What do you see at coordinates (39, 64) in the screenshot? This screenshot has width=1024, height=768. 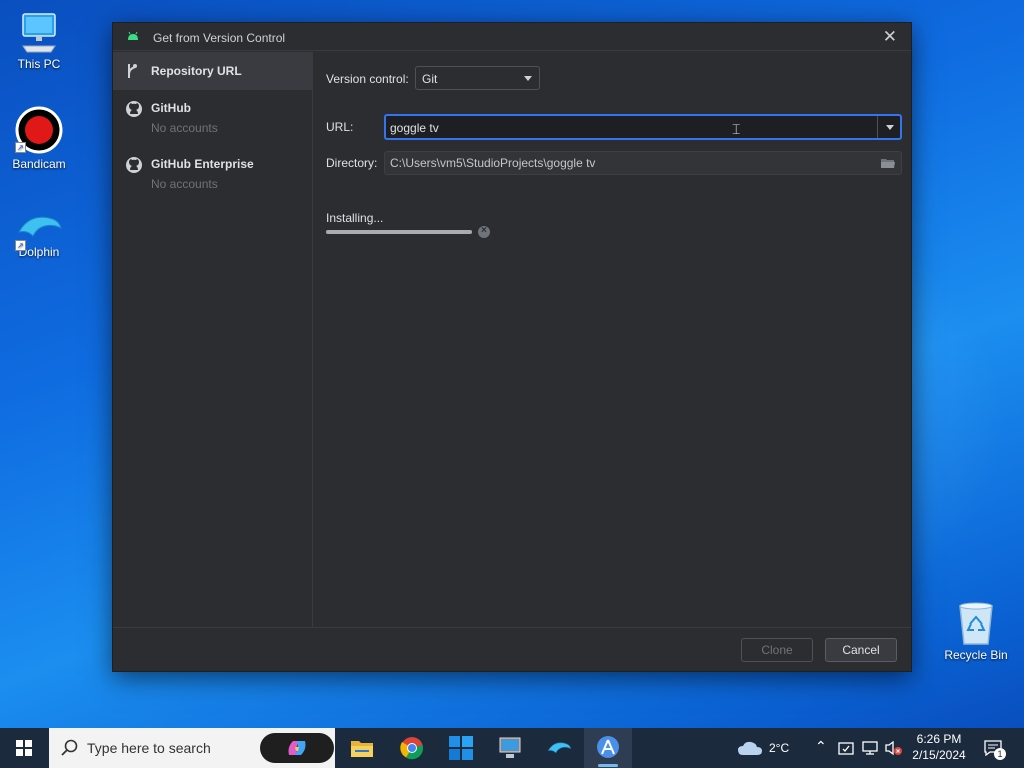 I see `desktop-icon-label: This PC` at bounding box center [39, 64].